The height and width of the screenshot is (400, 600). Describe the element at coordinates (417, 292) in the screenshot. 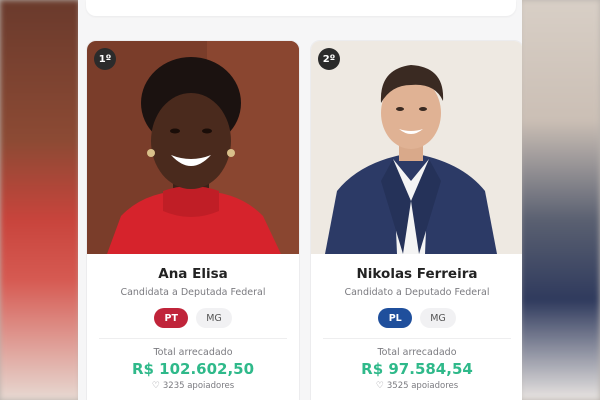

I see `candidate-role: Candidato a Deputado Federal` at that location.